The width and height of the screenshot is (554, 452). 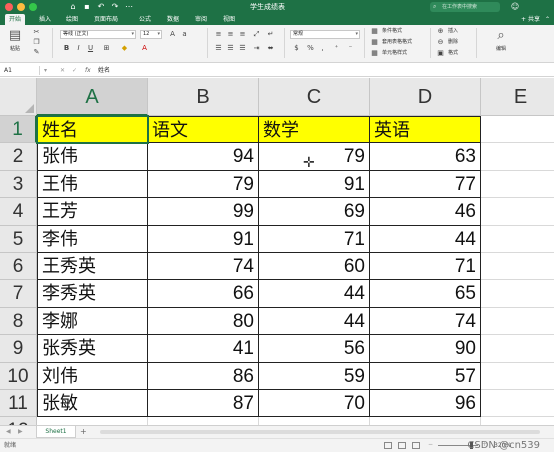 What do you see at coordinates (425, 97) in the screenshot?
I see `column-header-d: D` at bounding box center [425, 97].